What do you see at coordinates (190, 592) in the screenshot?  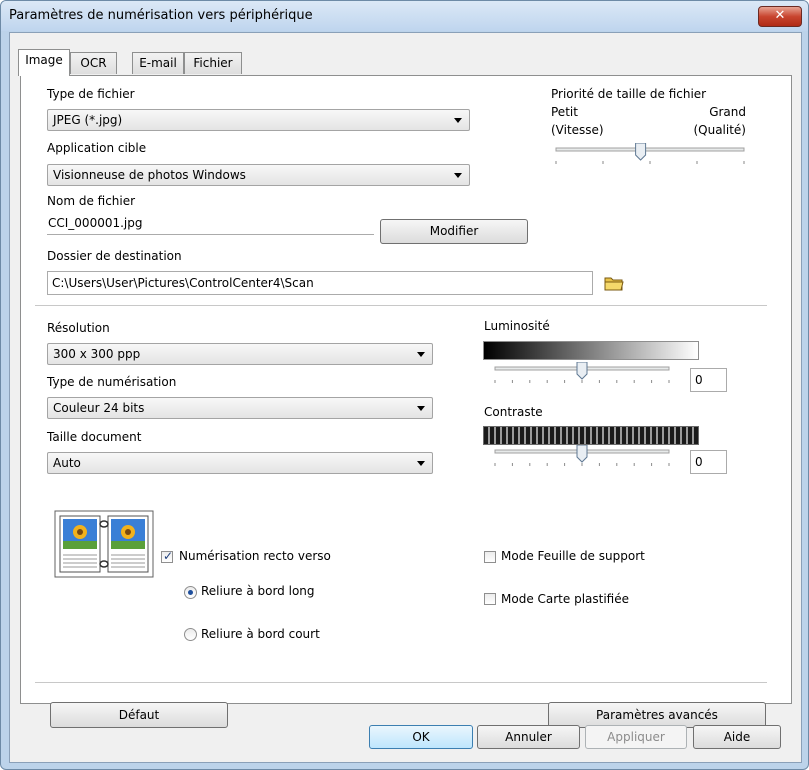 I see `long-edge-radio` at bounding box center [190, 592].